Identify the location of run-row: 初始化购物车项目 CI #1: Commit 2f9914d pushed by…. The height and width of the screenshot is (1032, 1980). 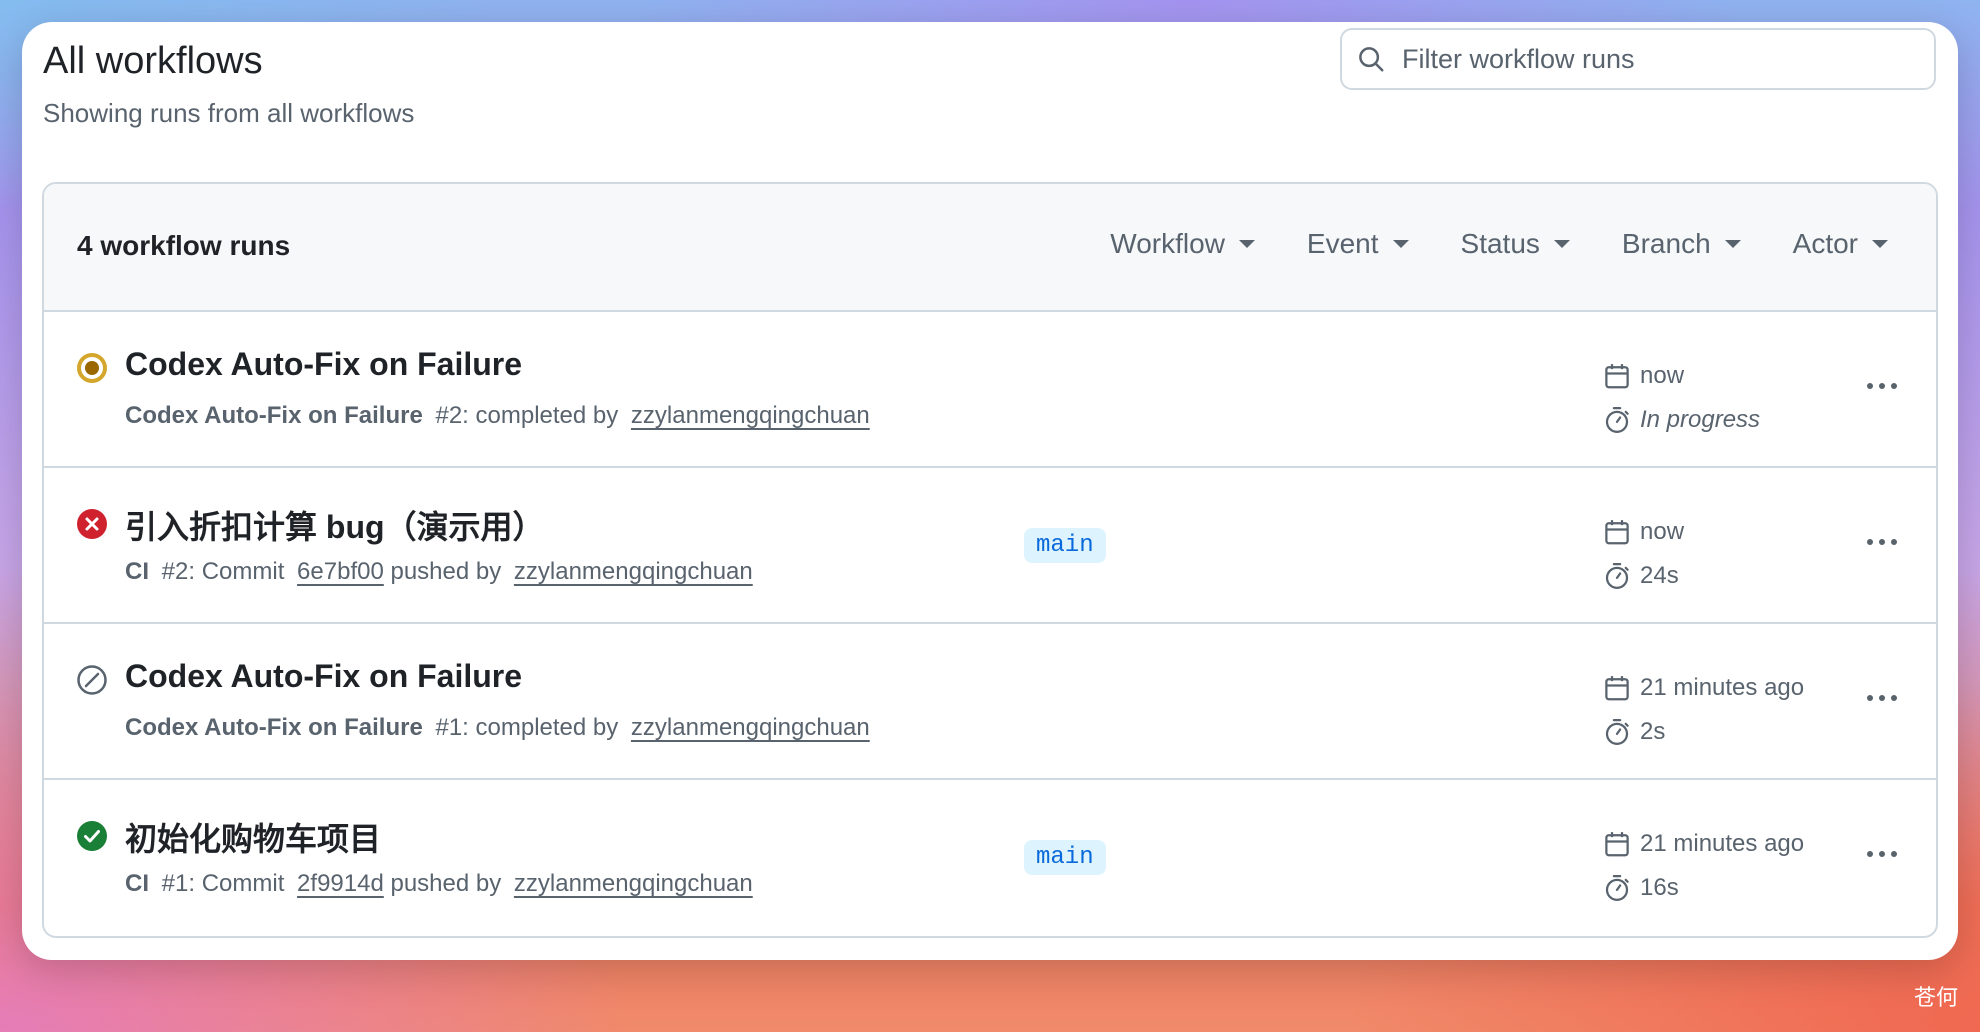
(990, 858).